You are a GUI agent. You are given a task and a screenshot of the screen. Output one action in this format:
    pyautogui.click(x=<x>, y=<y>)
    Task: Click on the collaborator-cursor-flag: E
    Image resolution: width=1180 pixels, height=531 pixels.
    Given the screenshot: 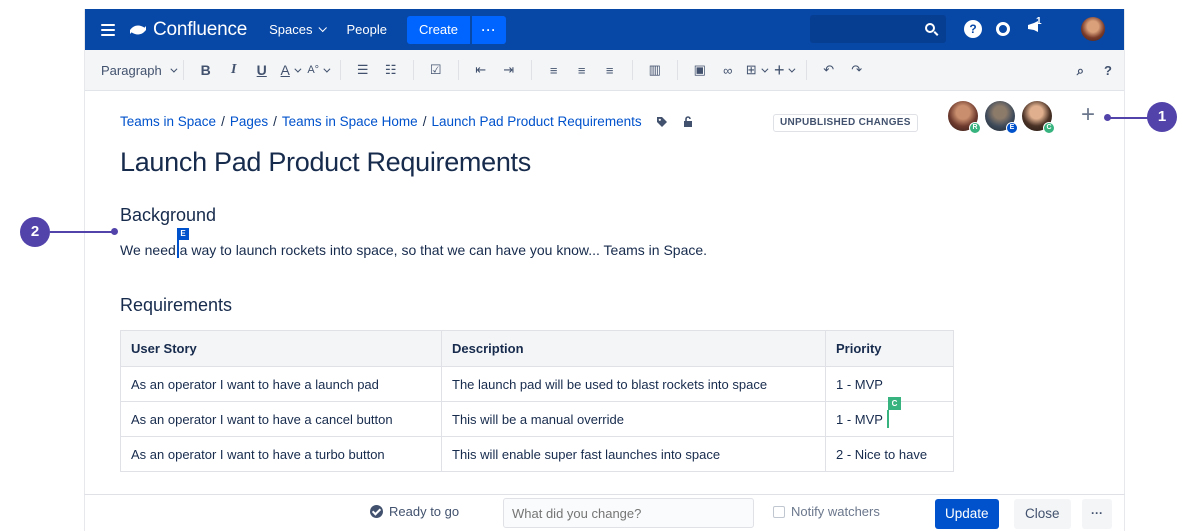 What is the action you would take?
    pyautogui.click(x=183, y=234)
    